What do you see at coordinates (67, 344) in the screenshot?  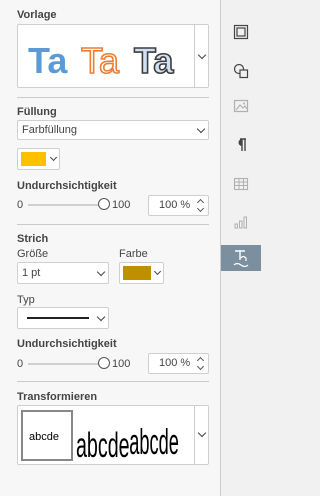 I see `stroke-opacity-title: Undurchsichtigkeit` at bounding box center [67, 344].